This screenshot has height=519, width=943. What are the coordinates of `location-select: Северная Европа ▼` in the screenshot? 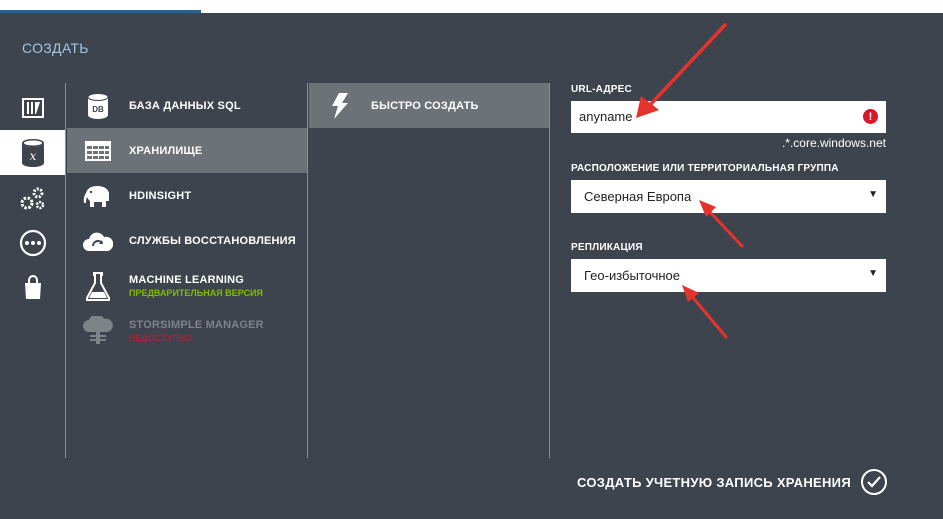 It's located at (728, 196).